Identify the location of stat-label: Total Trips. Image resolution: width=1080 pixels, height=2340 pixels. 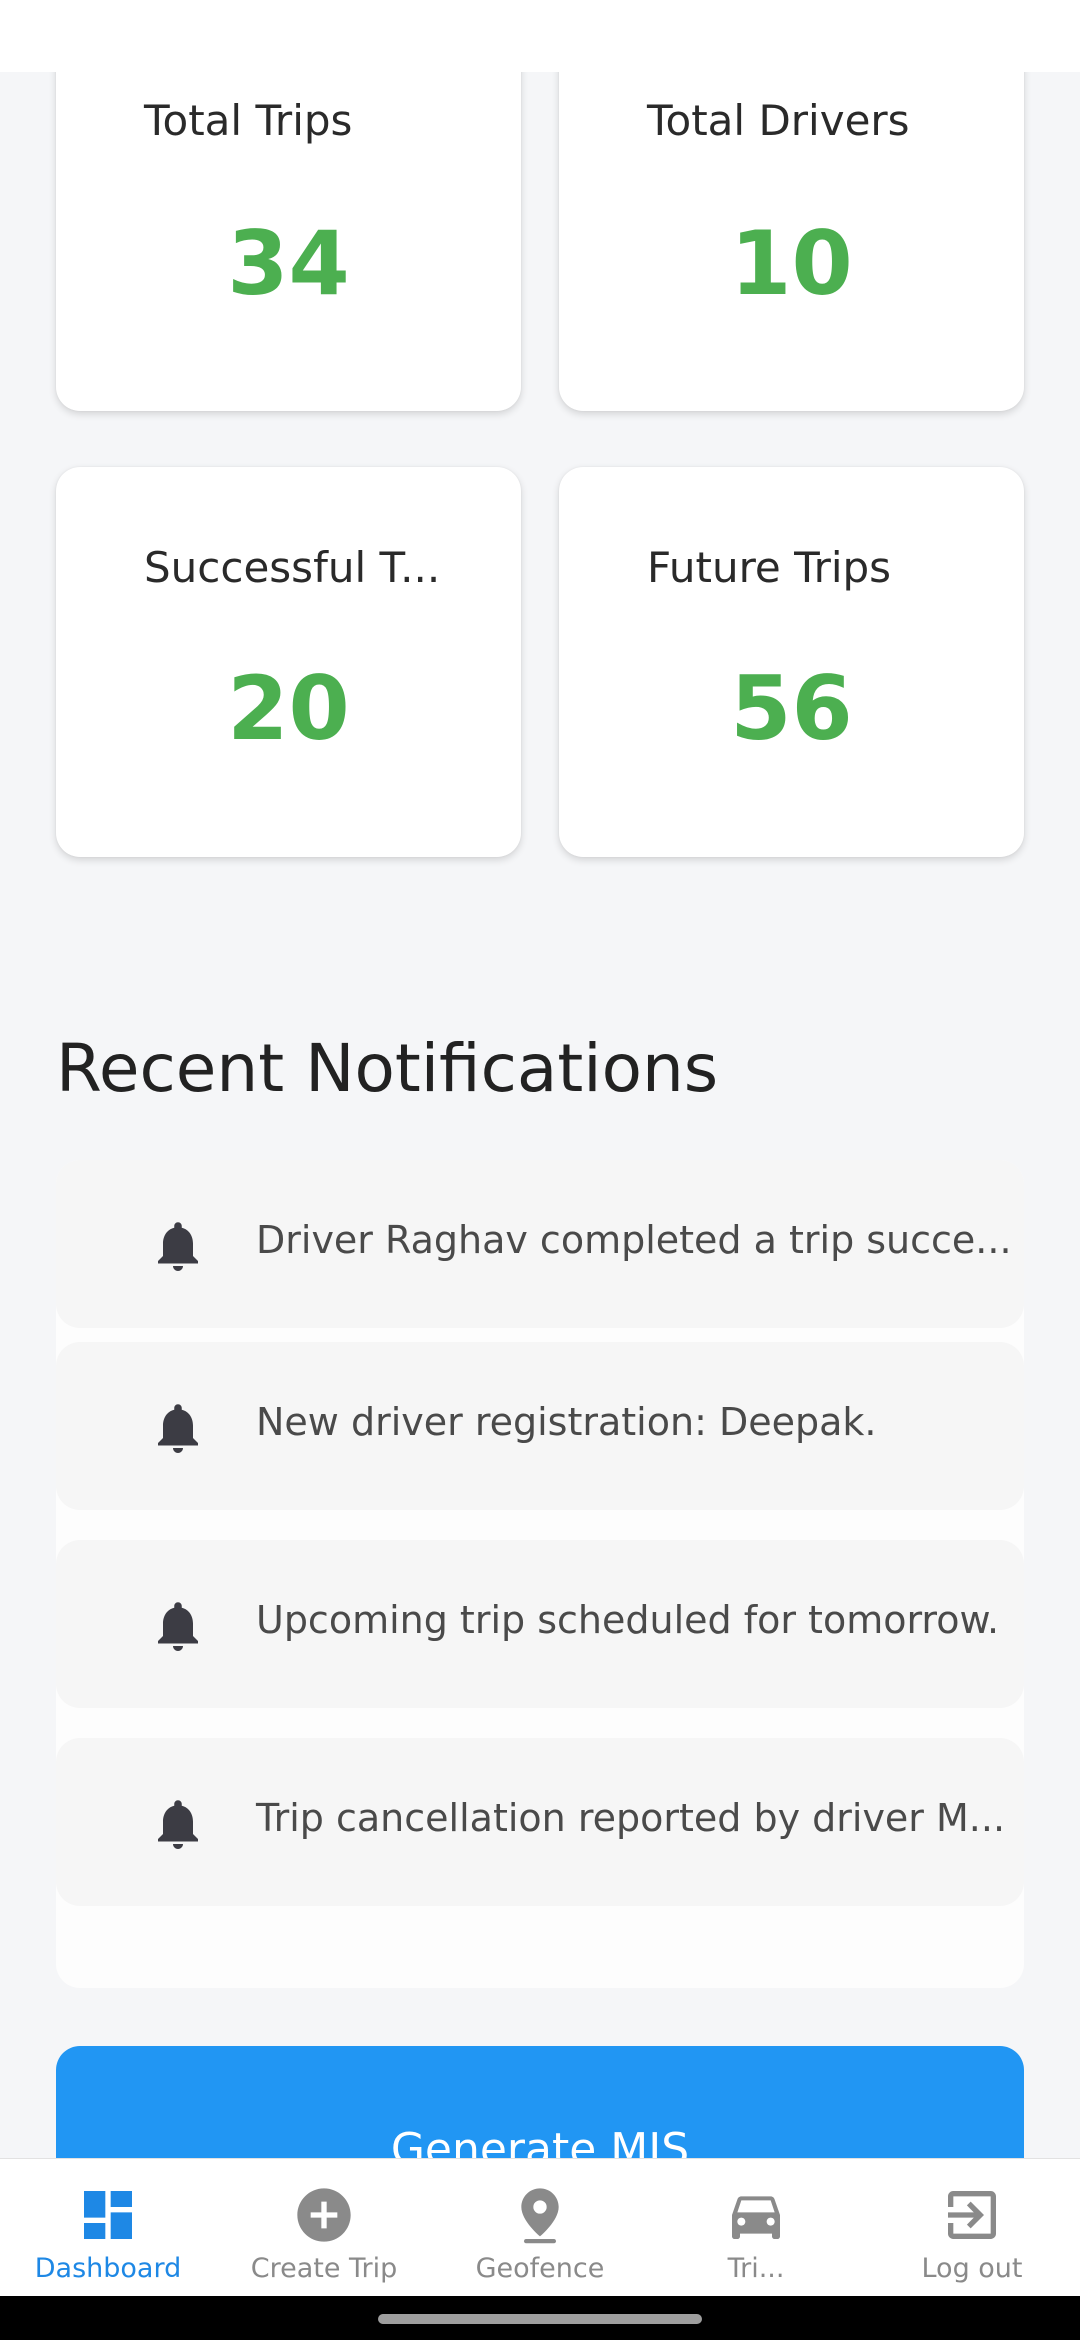
(248, 120).